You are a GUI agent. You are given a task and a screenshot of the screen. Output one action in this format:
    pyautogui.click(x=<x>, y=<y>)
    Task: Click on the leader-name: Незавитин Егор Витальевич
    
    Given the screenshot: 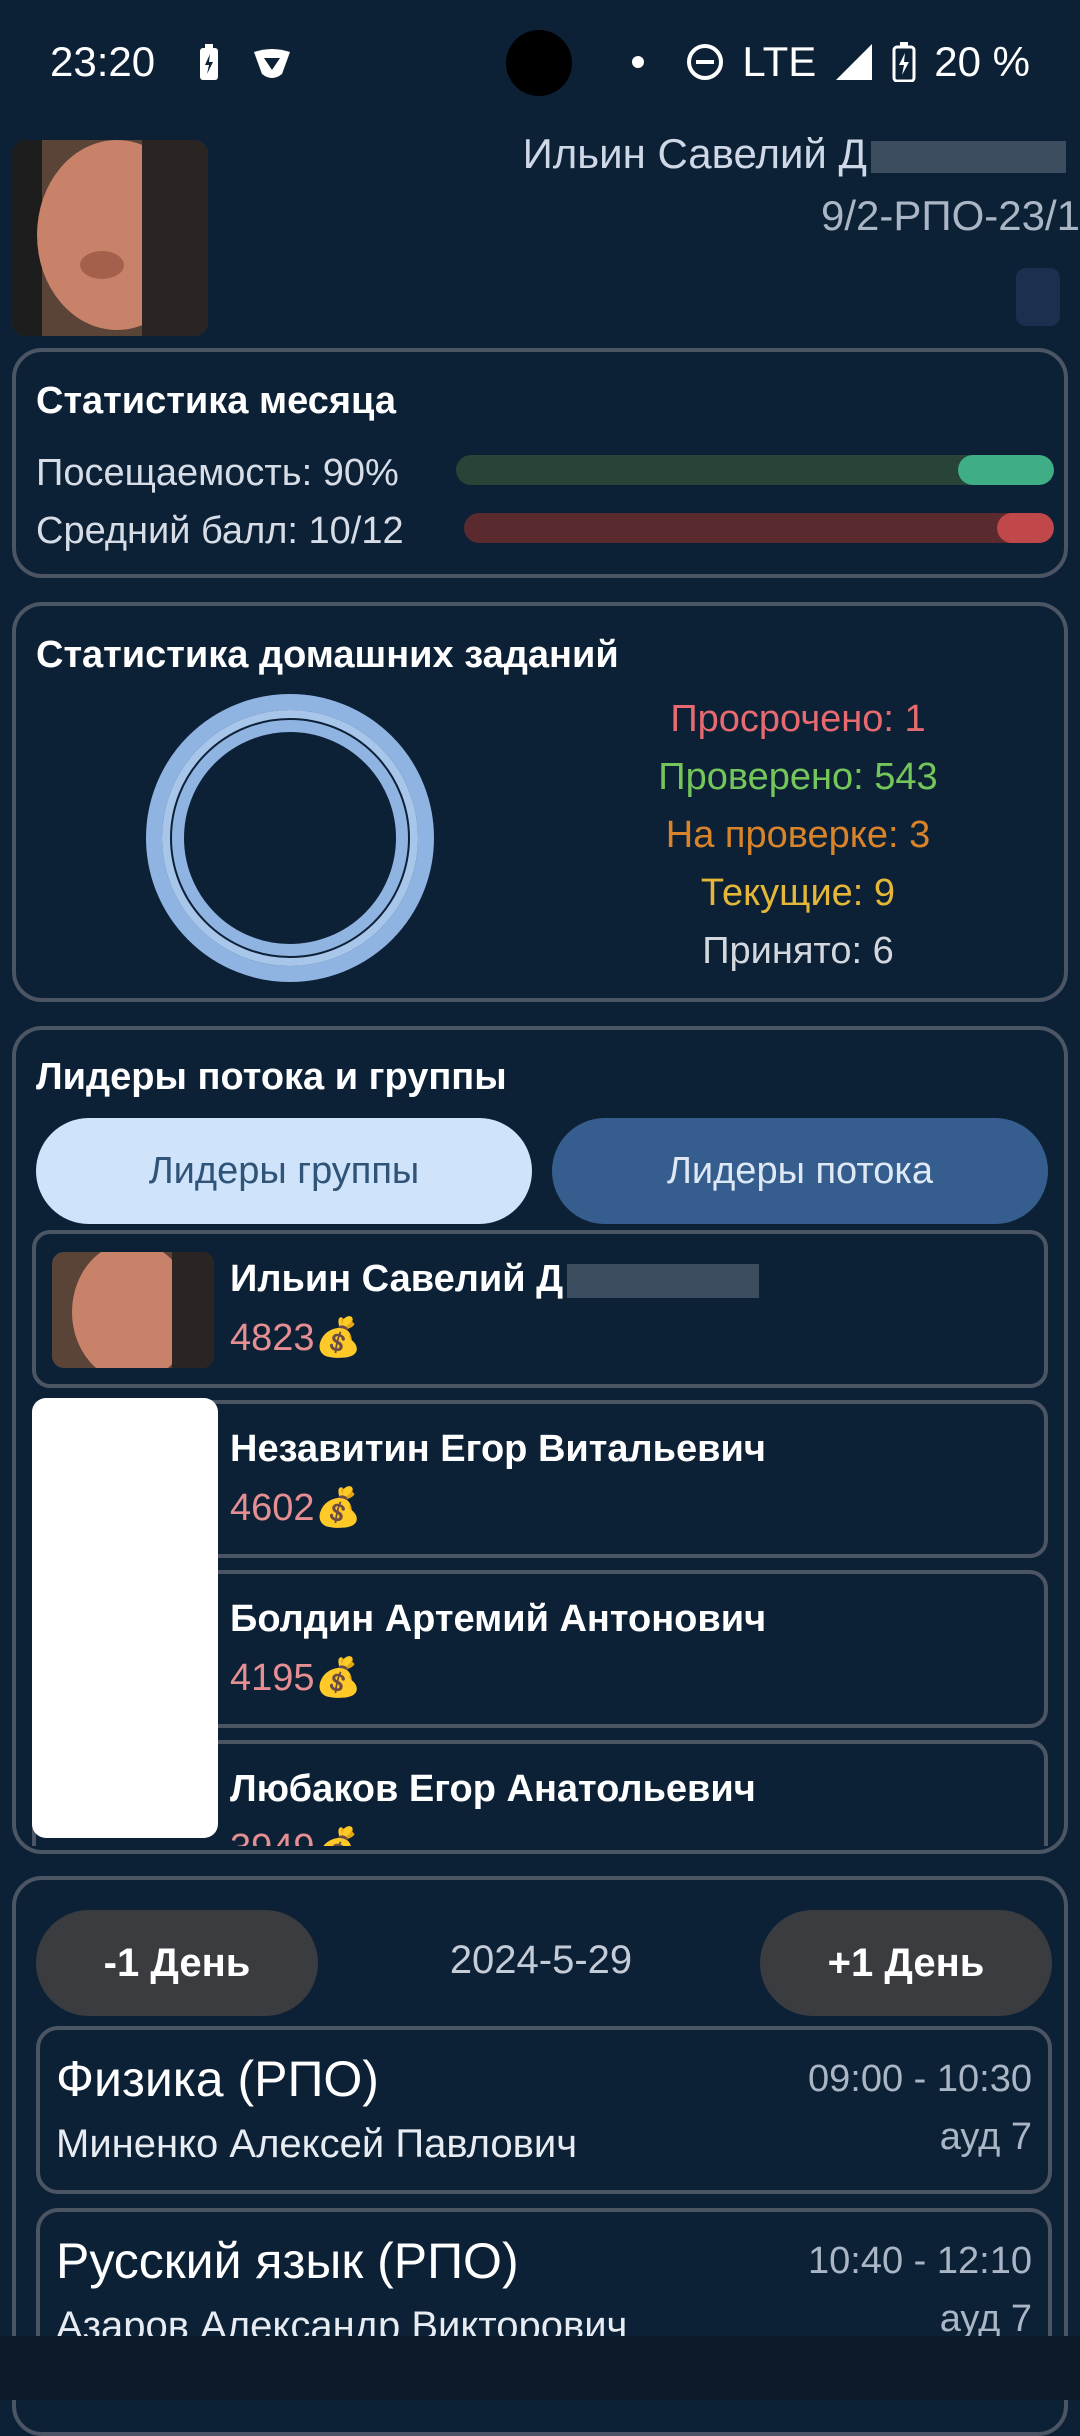 What is the action you would take?
    pyautogui.click(x=498, y=1449)
    